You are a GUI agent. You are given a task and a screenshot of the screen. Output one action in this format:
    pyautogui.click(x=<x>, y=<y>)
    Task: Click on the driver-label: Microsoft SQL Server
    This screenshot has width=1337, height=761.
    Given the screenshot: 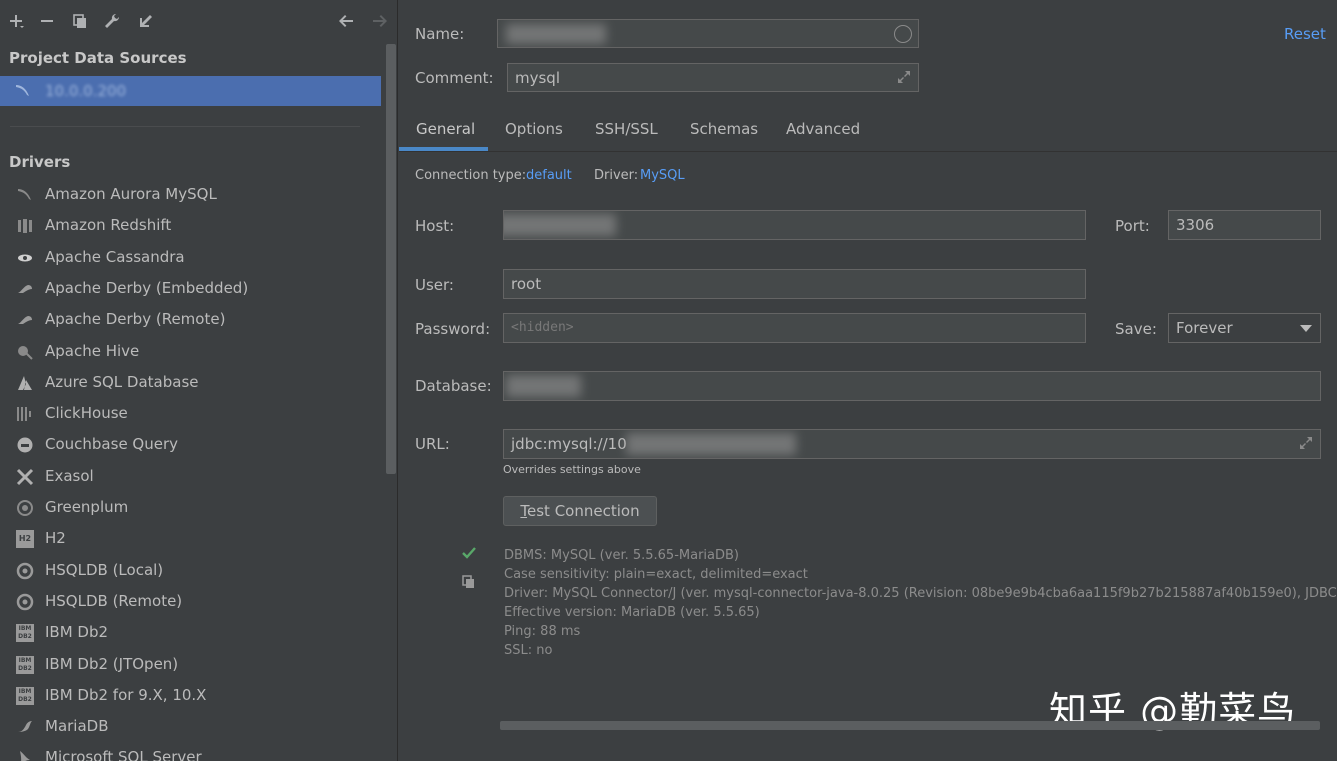 What is the action you would take?
    pyautogui.click(x=123, y=754)
    